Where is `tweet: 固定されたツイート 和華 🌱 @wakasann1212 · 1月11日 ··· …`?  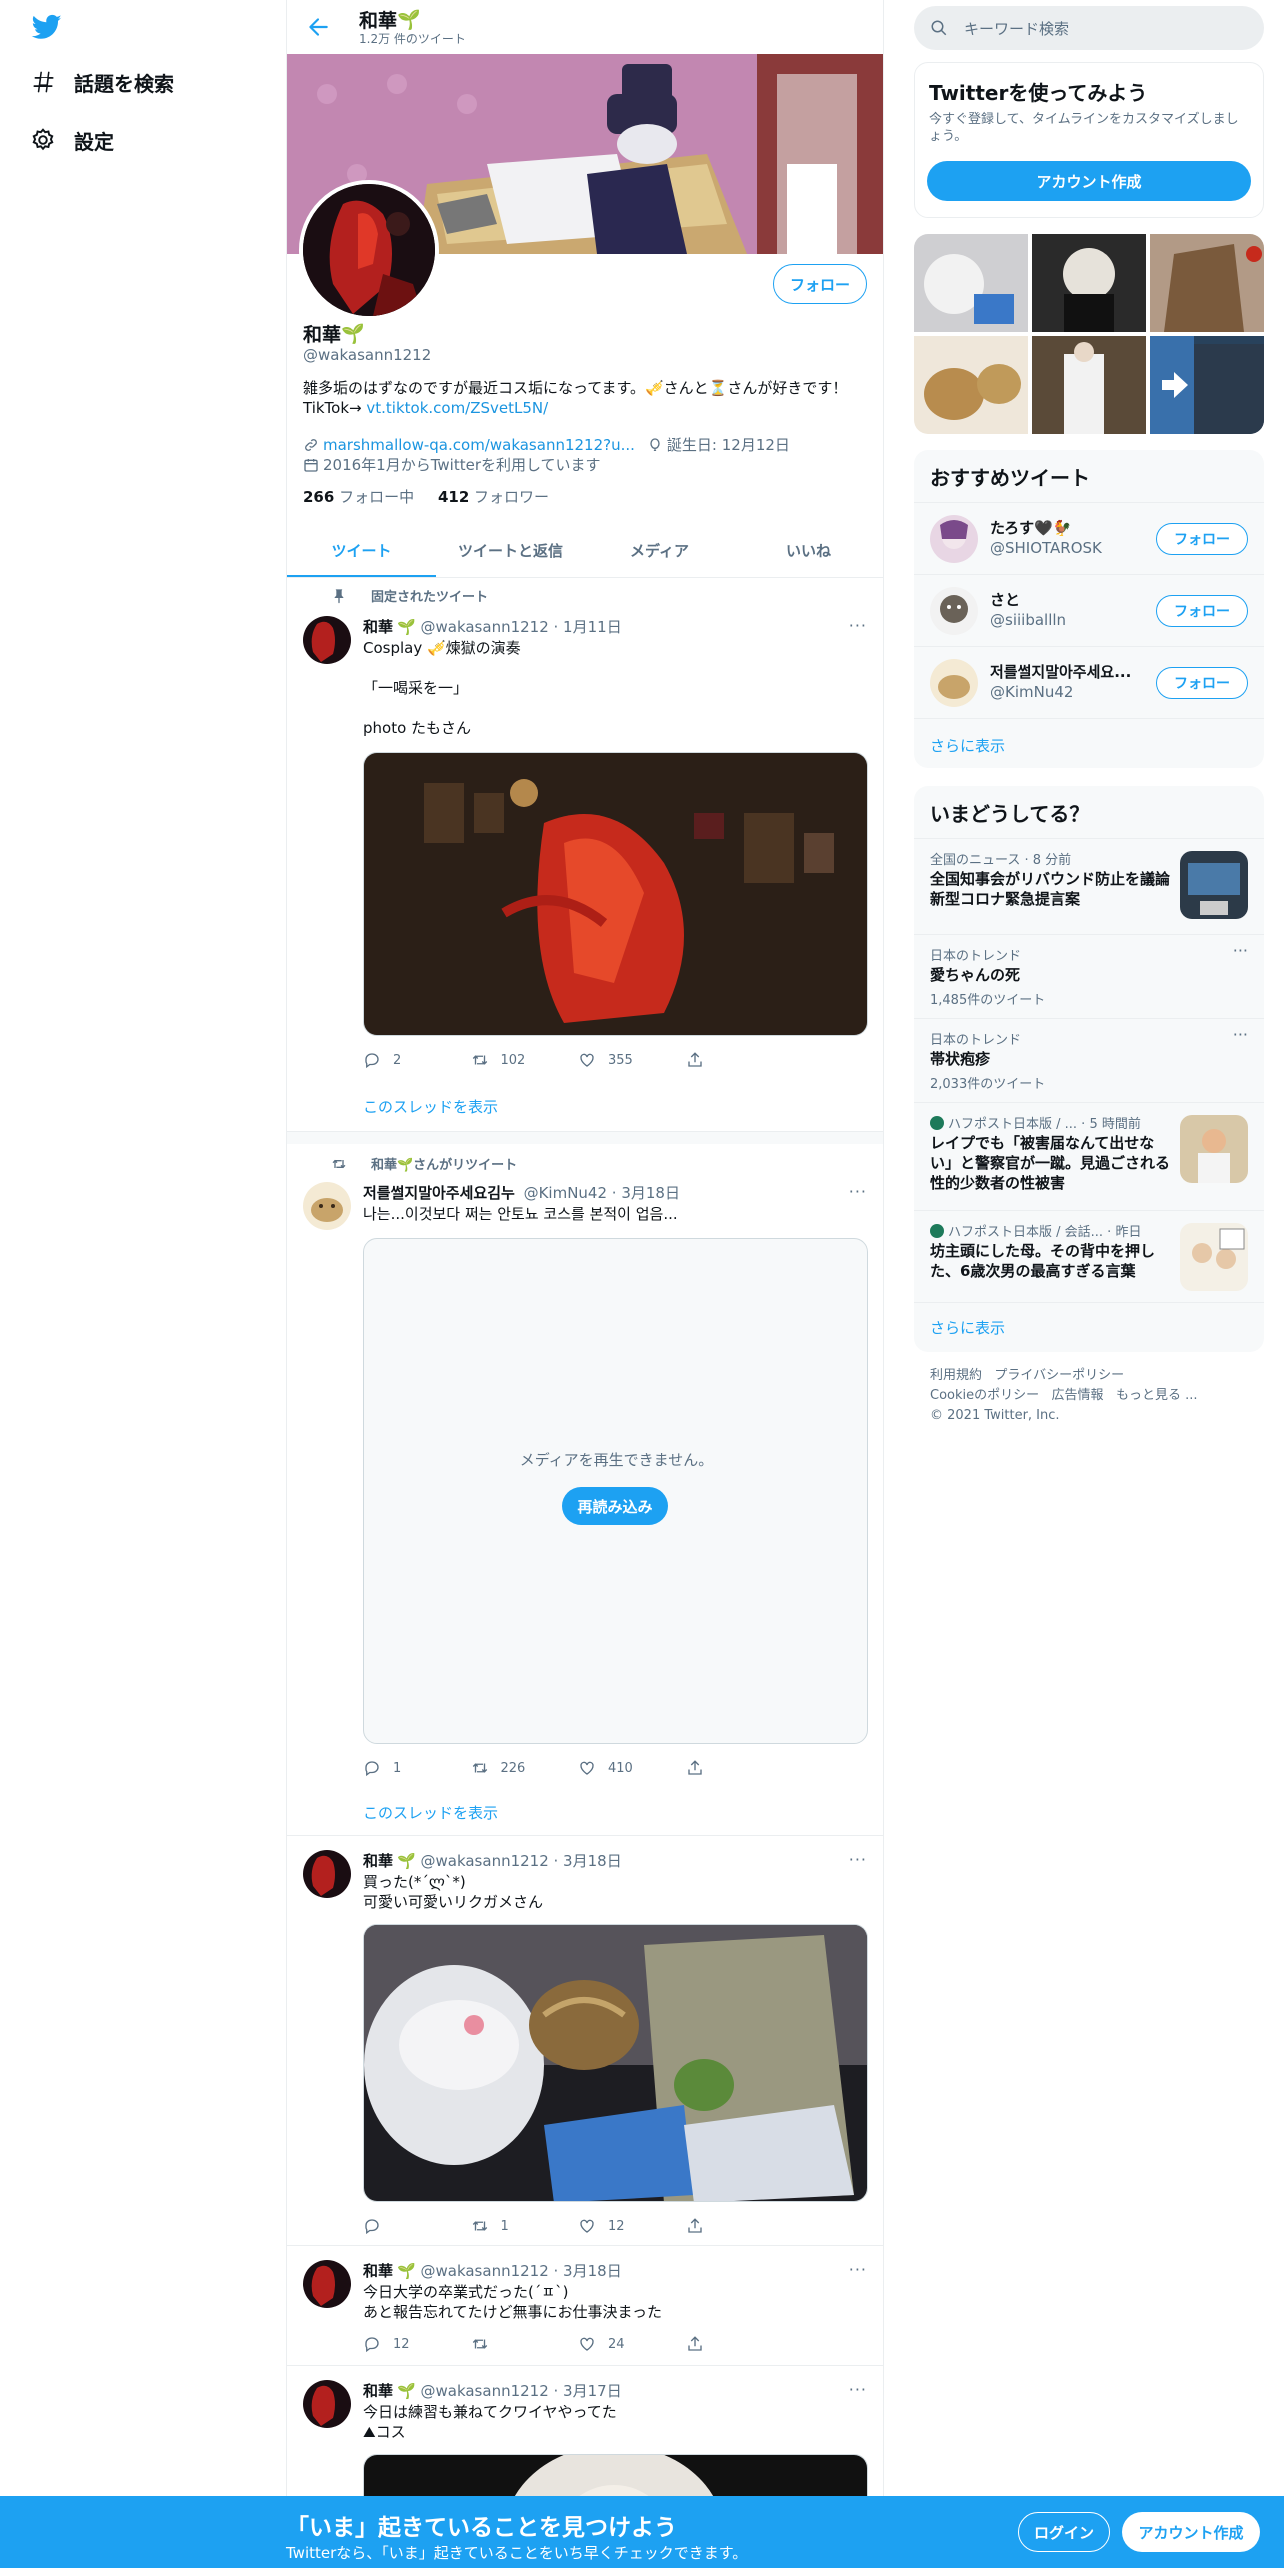 tweet: 固定されたツイート 和華 🌱 @wakasann1212 · 1月11日 ··· … is located at coordinates (585, 855).